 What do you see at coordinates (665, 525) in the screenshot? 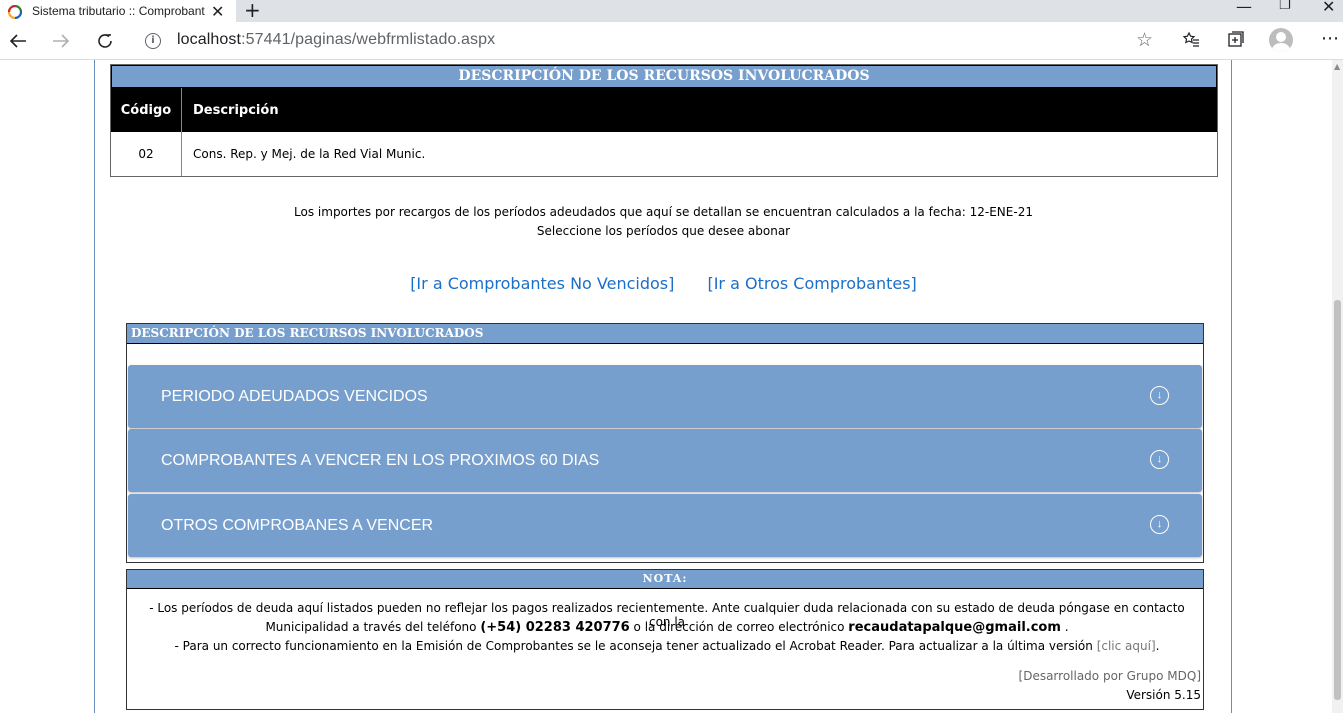
I see `accordion-item-otros-a-vencer: OTROS COMPROBANES A VENCER ↓` at bounding box center [665, 525].